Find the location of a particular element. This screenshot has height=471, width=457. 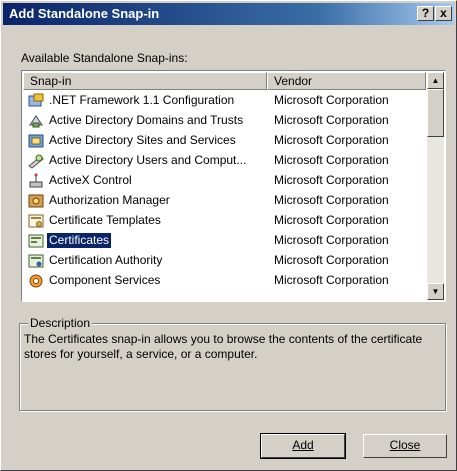

help-button: ? is located at coordinates (425, 13).